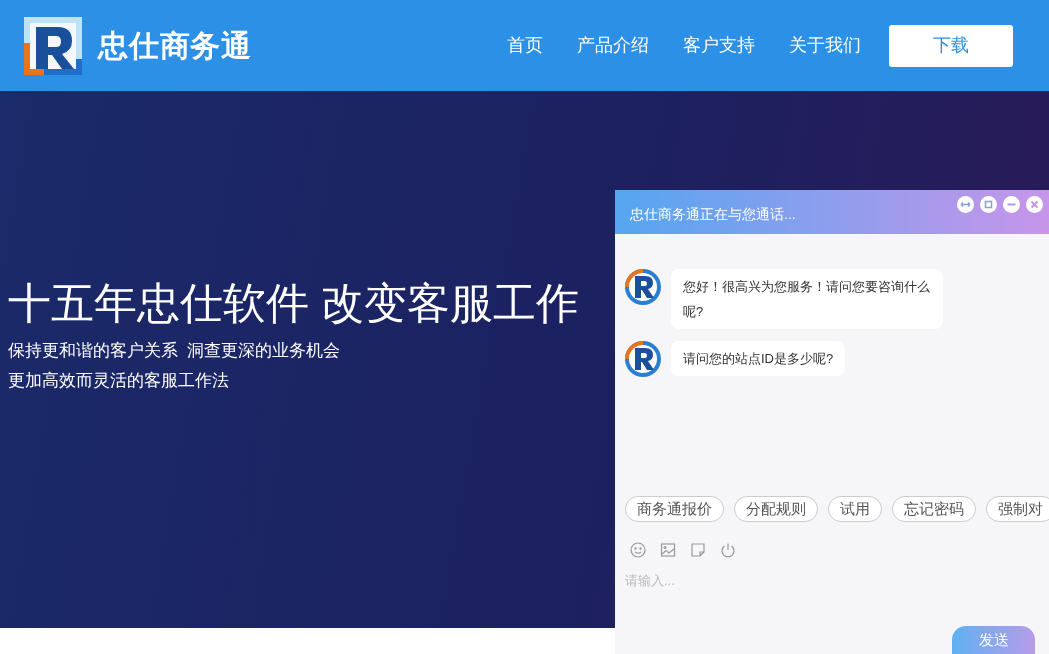  I want to click on restore-icon, so click(988, 204).